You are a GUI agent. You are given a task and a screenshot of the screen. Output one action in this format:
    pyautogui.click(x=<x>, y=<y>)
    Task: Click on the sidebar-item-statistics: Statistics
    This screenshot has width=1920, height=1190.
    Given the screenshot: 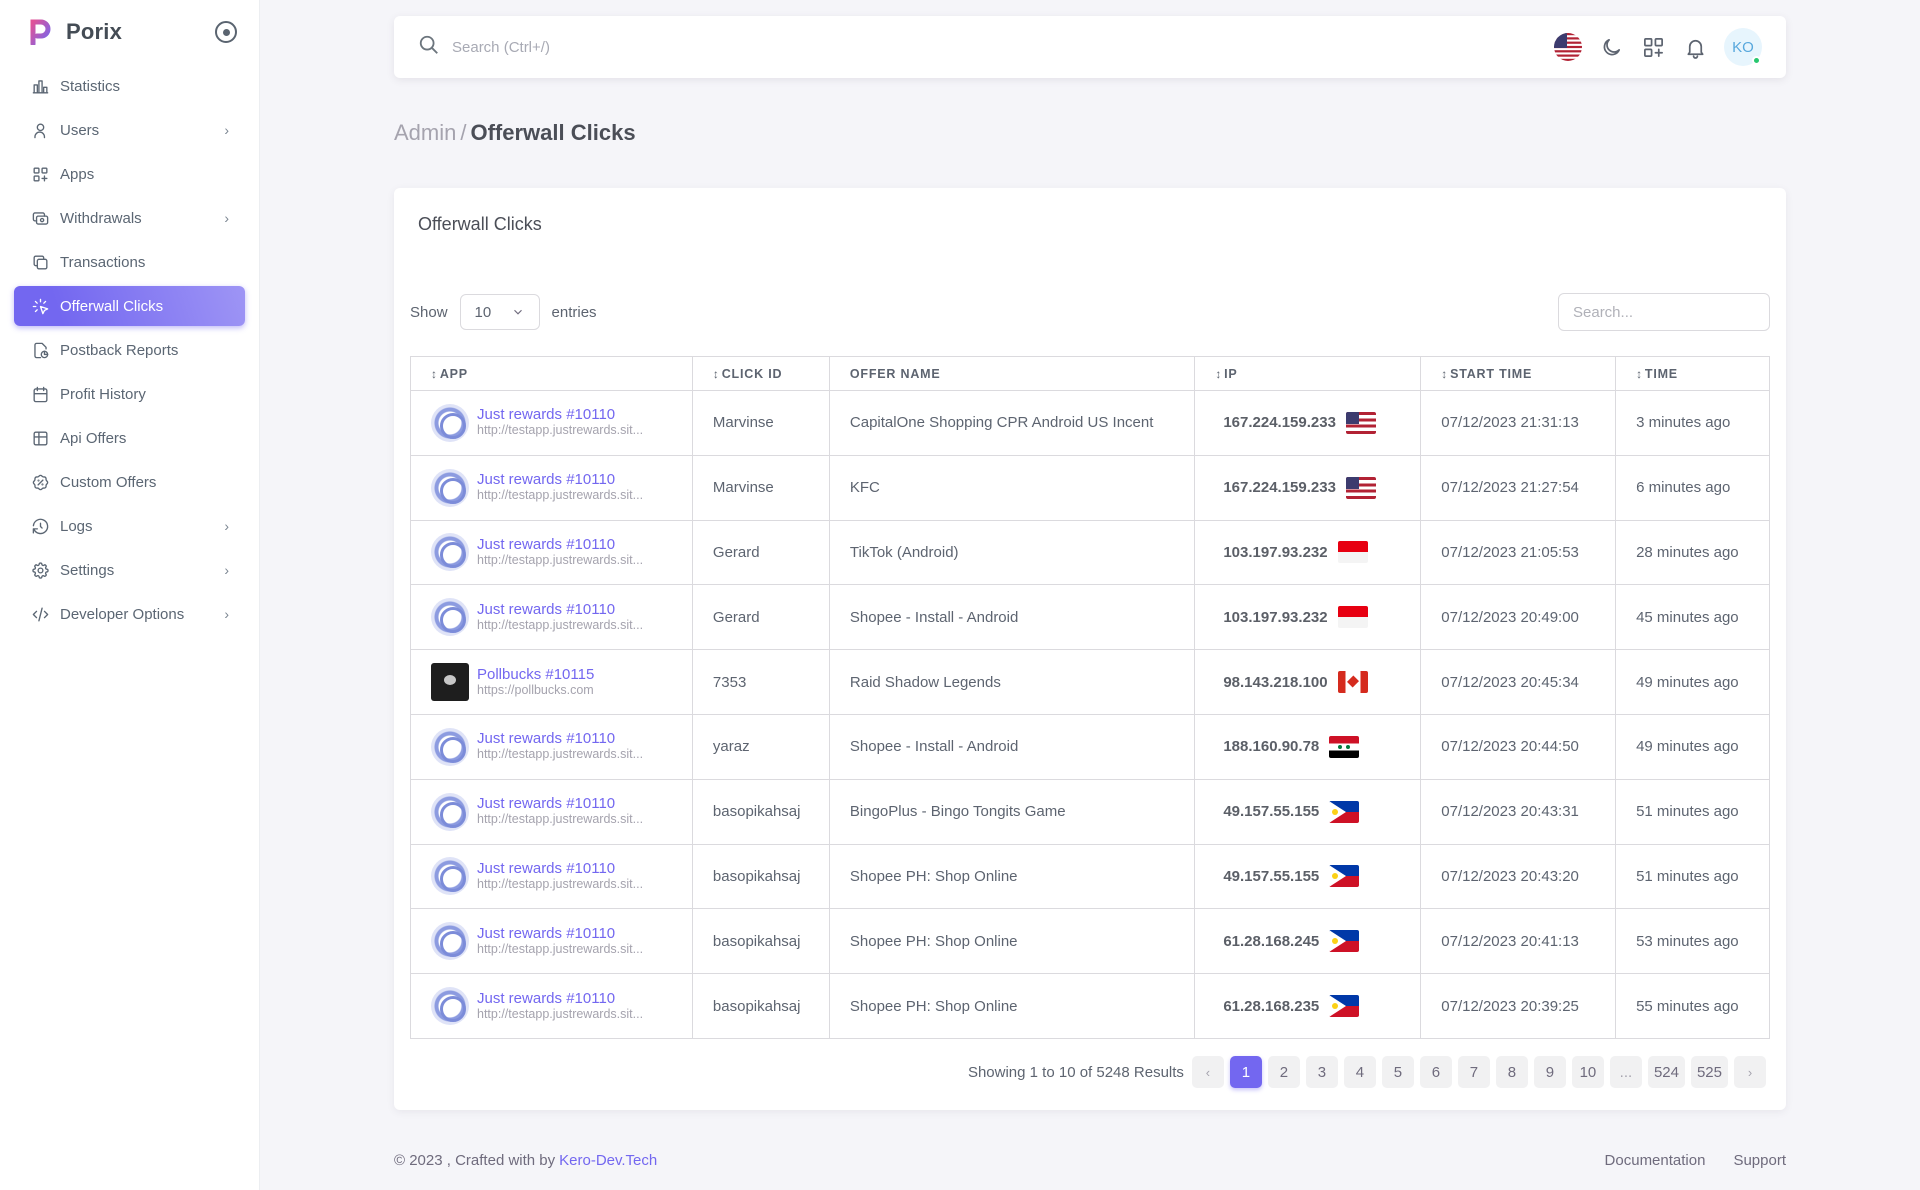 What is the action you would take?
    pyautogui.click(x=129, y=86)
    